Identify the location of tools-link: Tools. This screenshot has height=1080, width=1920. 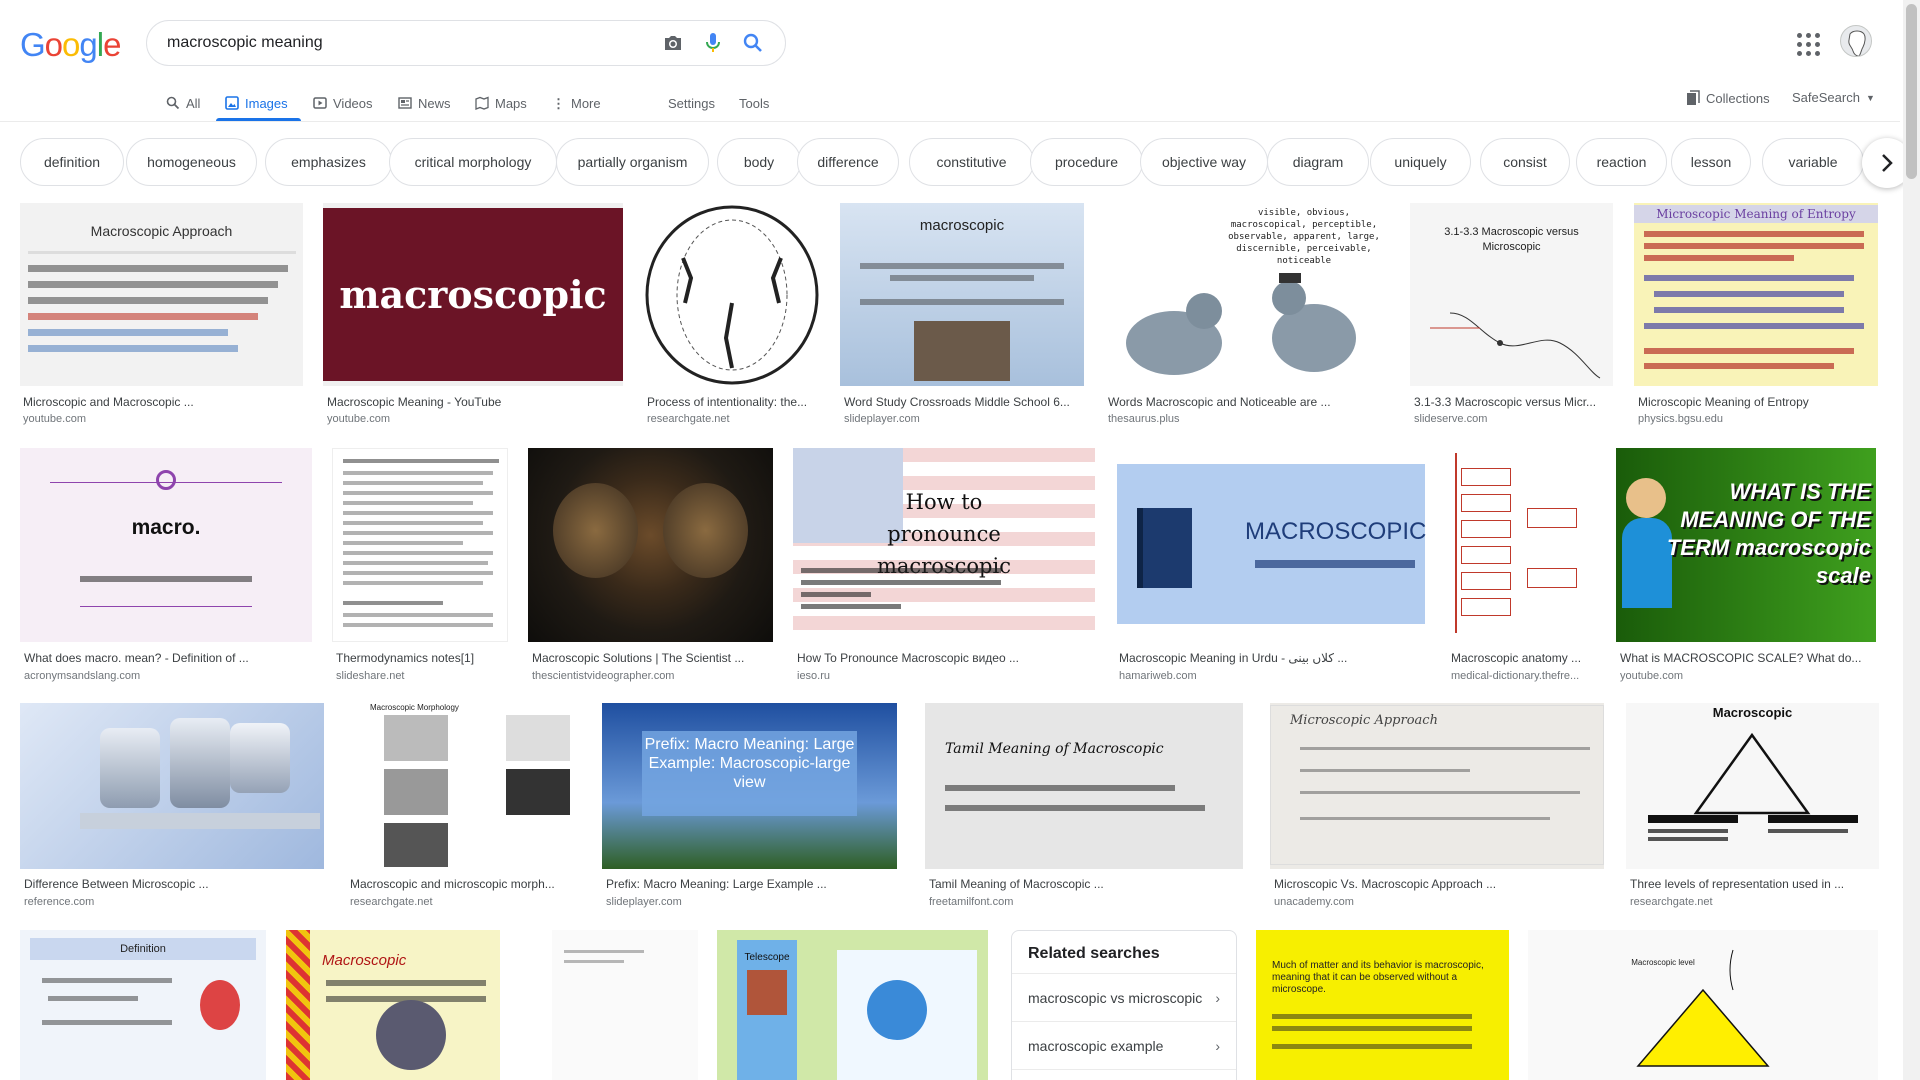
(754, 103).